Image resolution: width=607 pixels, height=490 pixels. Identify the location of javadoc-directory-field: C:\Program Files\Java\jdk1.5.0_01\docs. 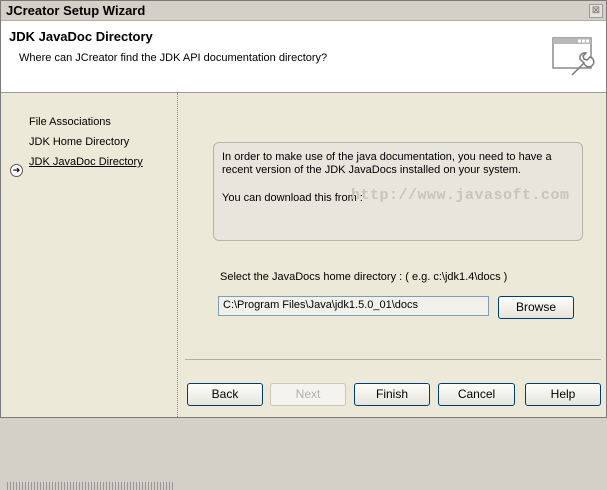
(353, 306).